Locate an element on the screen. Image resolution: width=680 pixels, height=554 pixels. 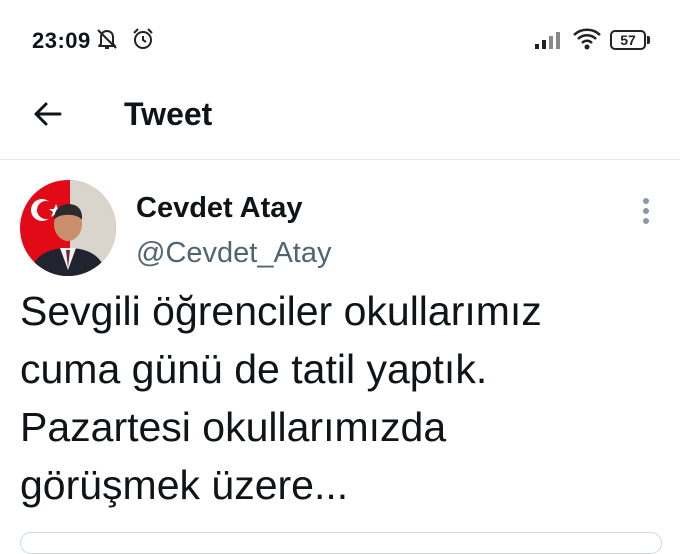
page-title: Tweet is located at coordinates (168, 114).